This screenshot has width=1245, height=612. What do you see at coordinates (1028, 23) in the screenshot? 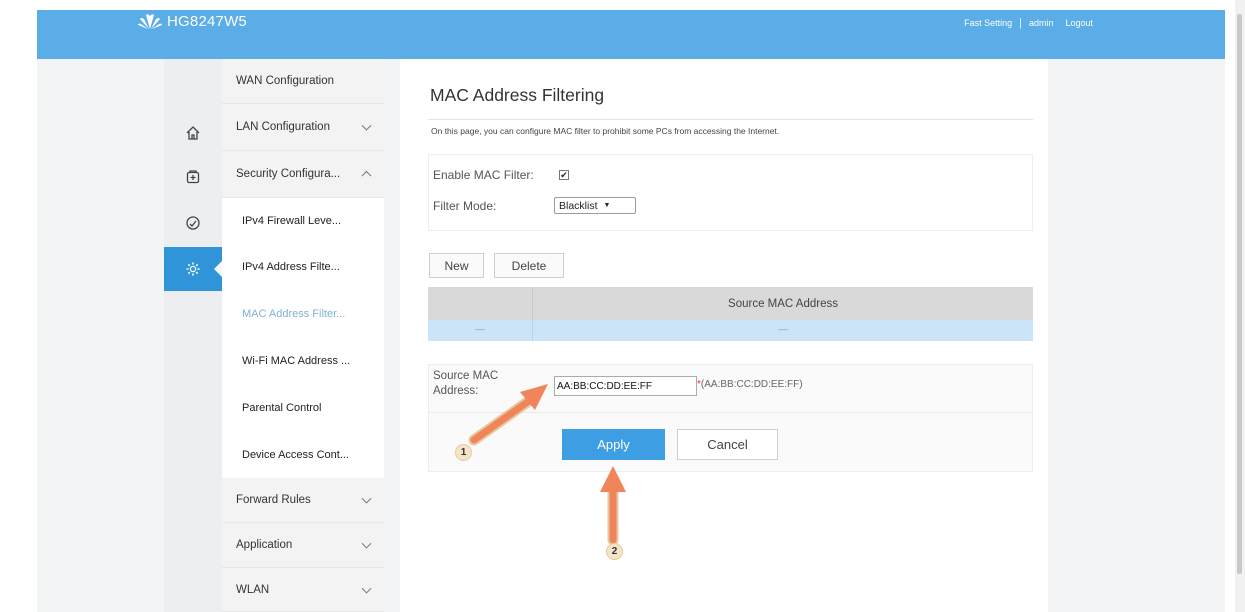
I see `header-links: Fast Setting | admin Logout` at bounding box center [1028, 23].